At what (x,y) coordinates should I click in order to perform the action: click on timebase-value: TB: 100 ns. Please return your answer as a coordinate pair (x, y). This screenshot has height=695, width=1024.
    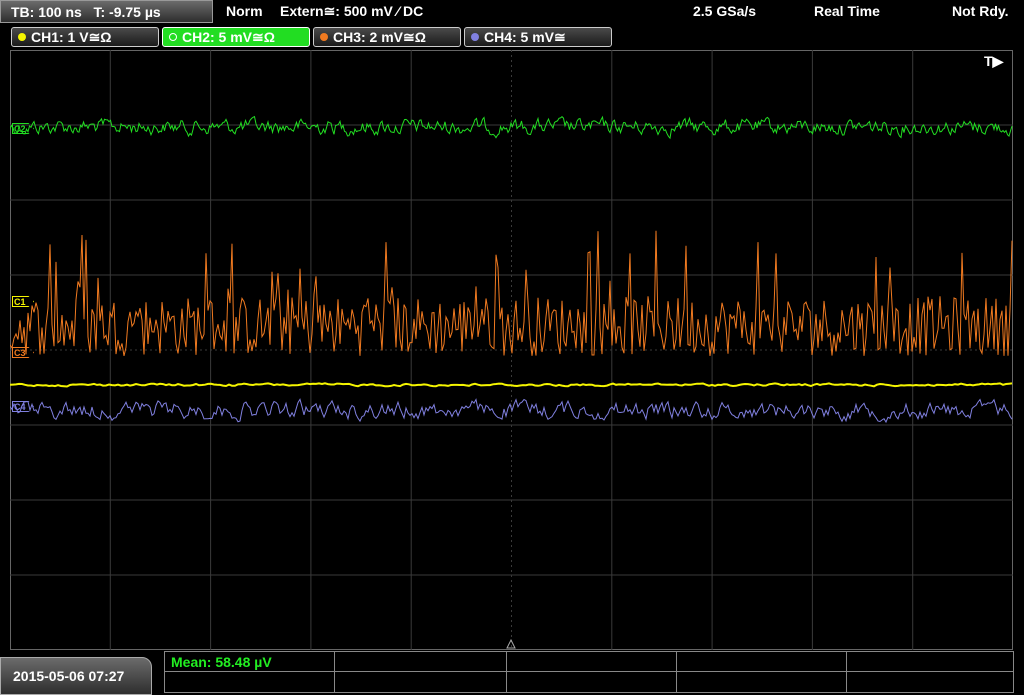
    Looking at the image, I should click on (46, 12).